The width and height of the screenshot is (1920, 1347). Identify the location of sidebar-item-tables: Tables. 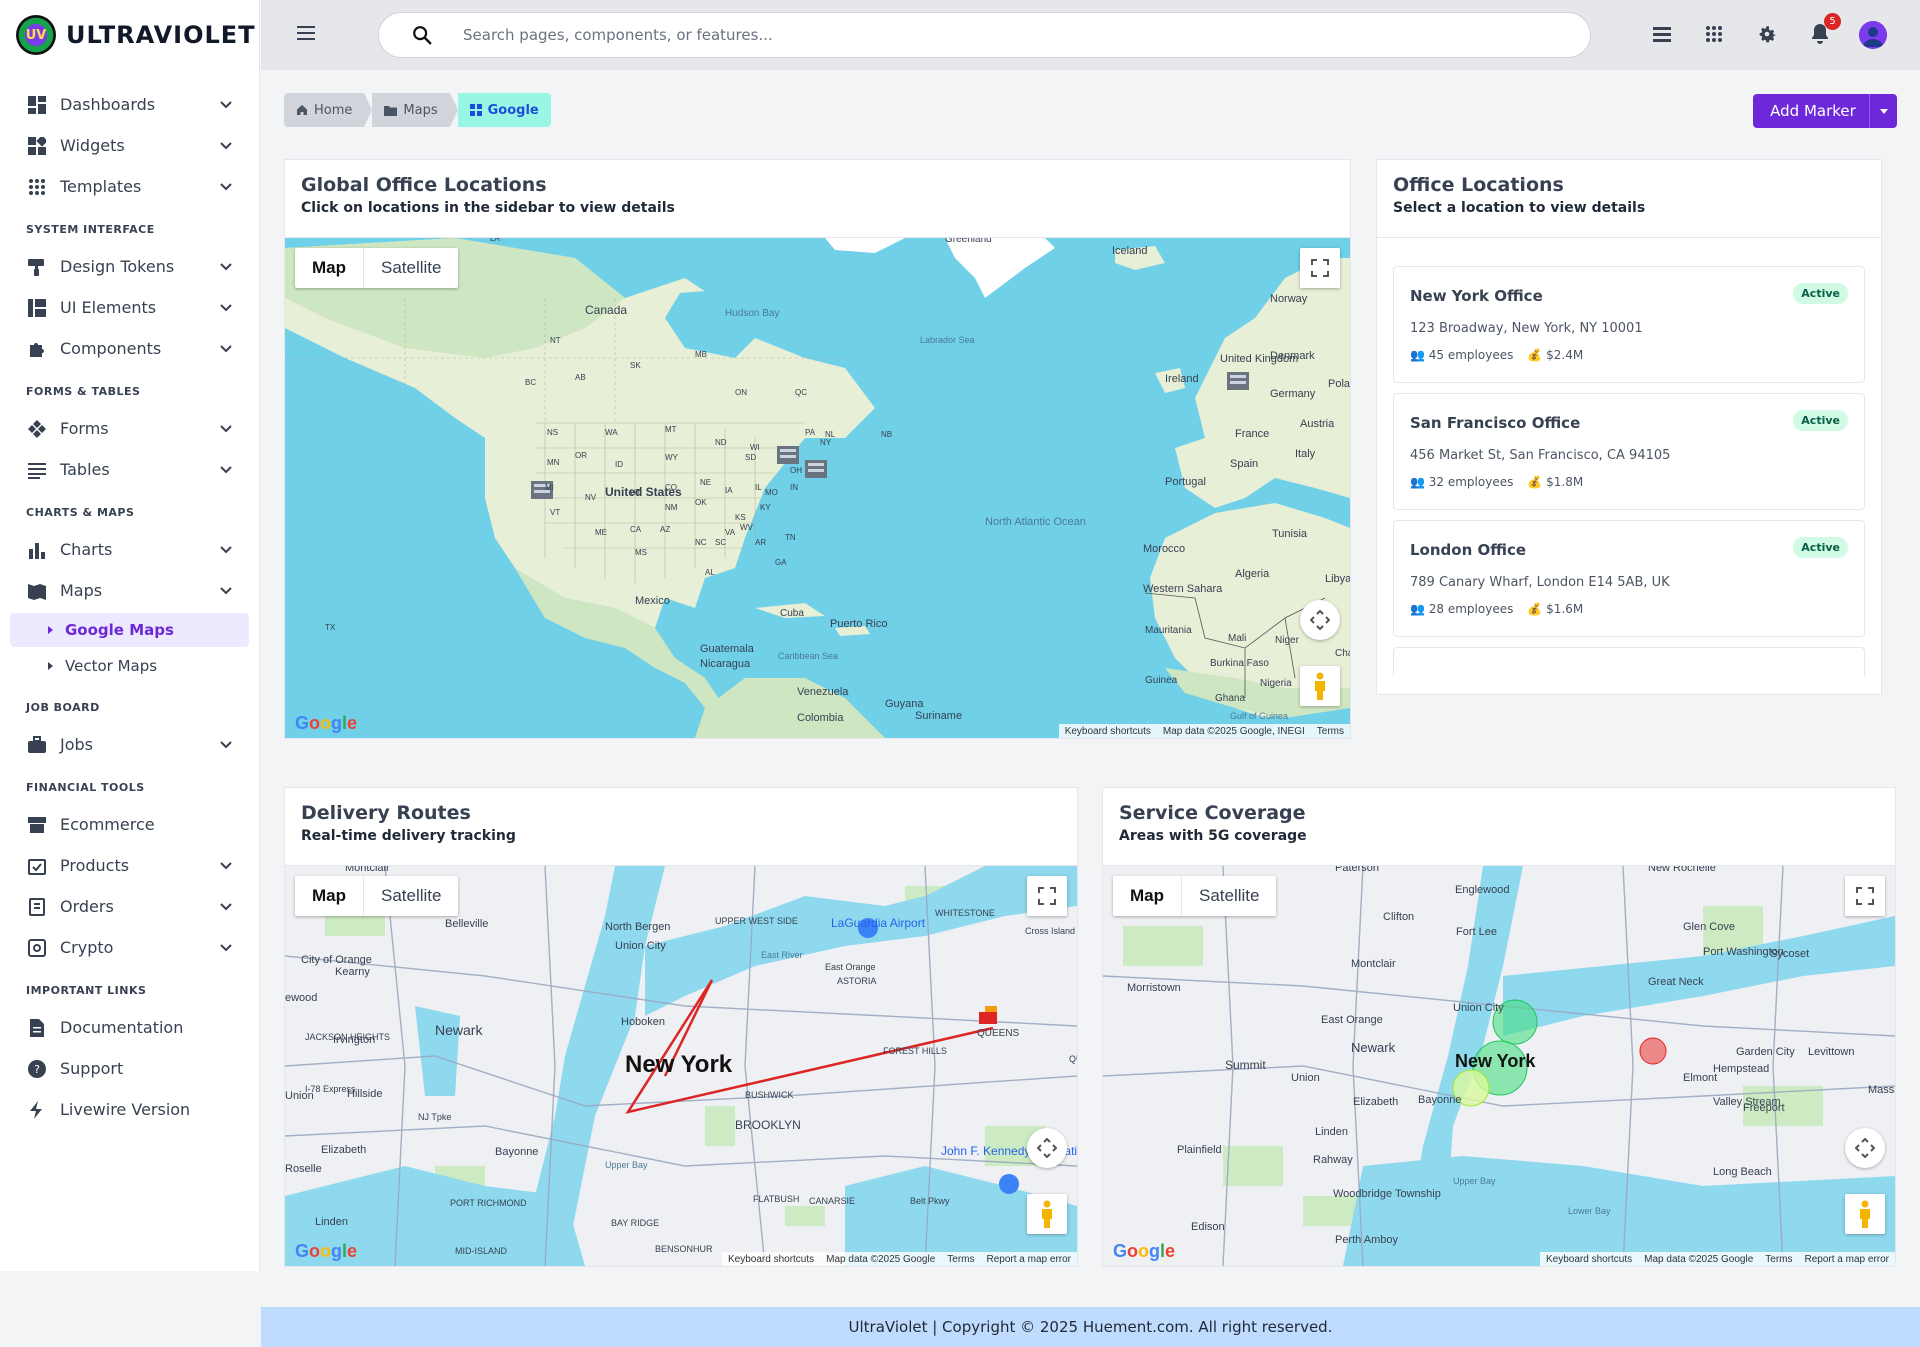
(129, 469).